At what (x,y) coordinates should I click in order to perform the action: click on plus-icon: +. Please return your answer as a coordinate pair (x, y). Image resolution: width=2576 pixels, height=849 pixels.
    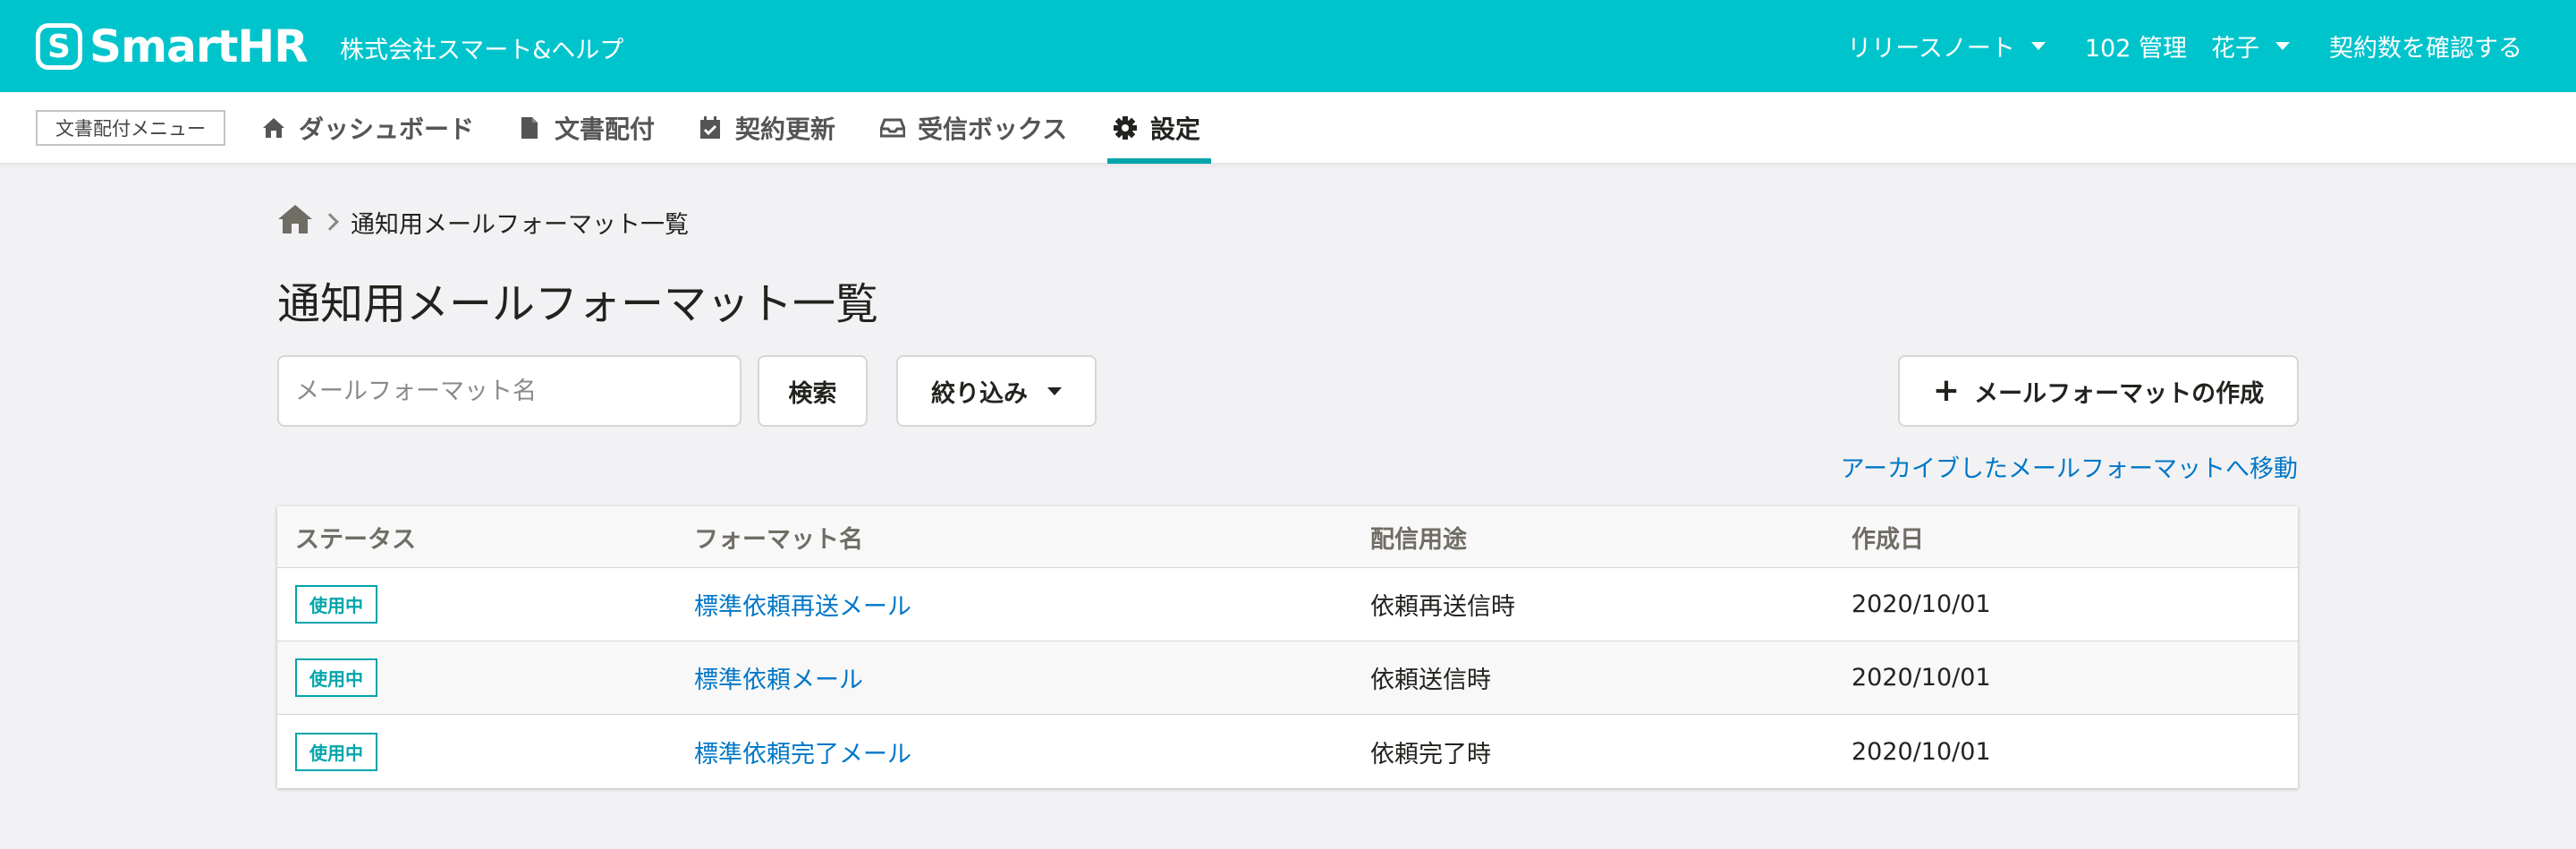
    Looking at the image, I should click on (1946, 390).